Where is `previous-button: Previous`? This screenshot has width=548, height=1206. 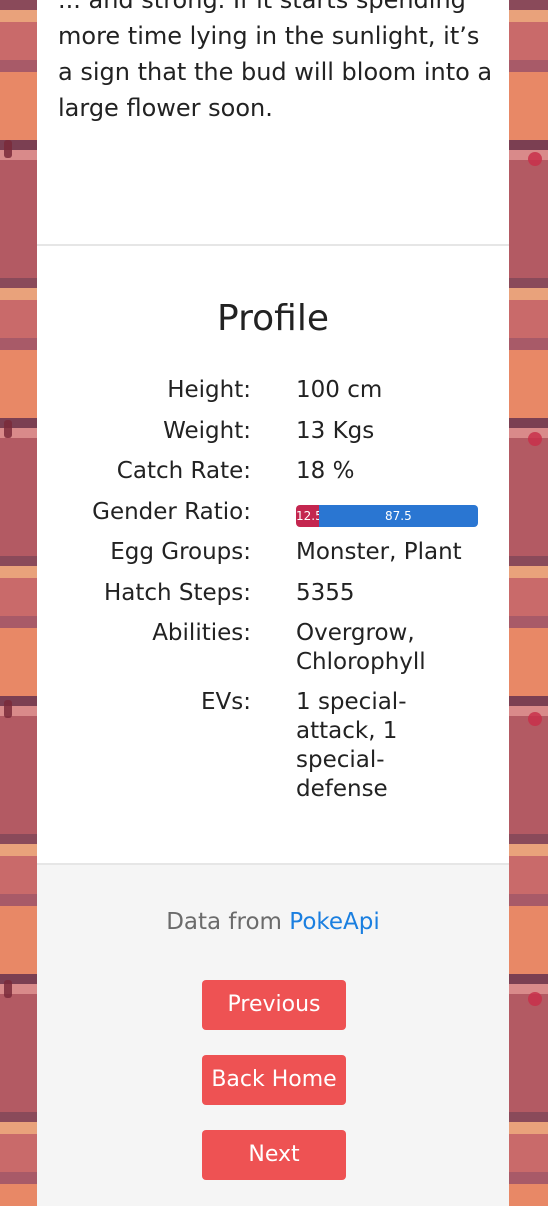
previous-button: Previous is located at coordinates (274, 1005).